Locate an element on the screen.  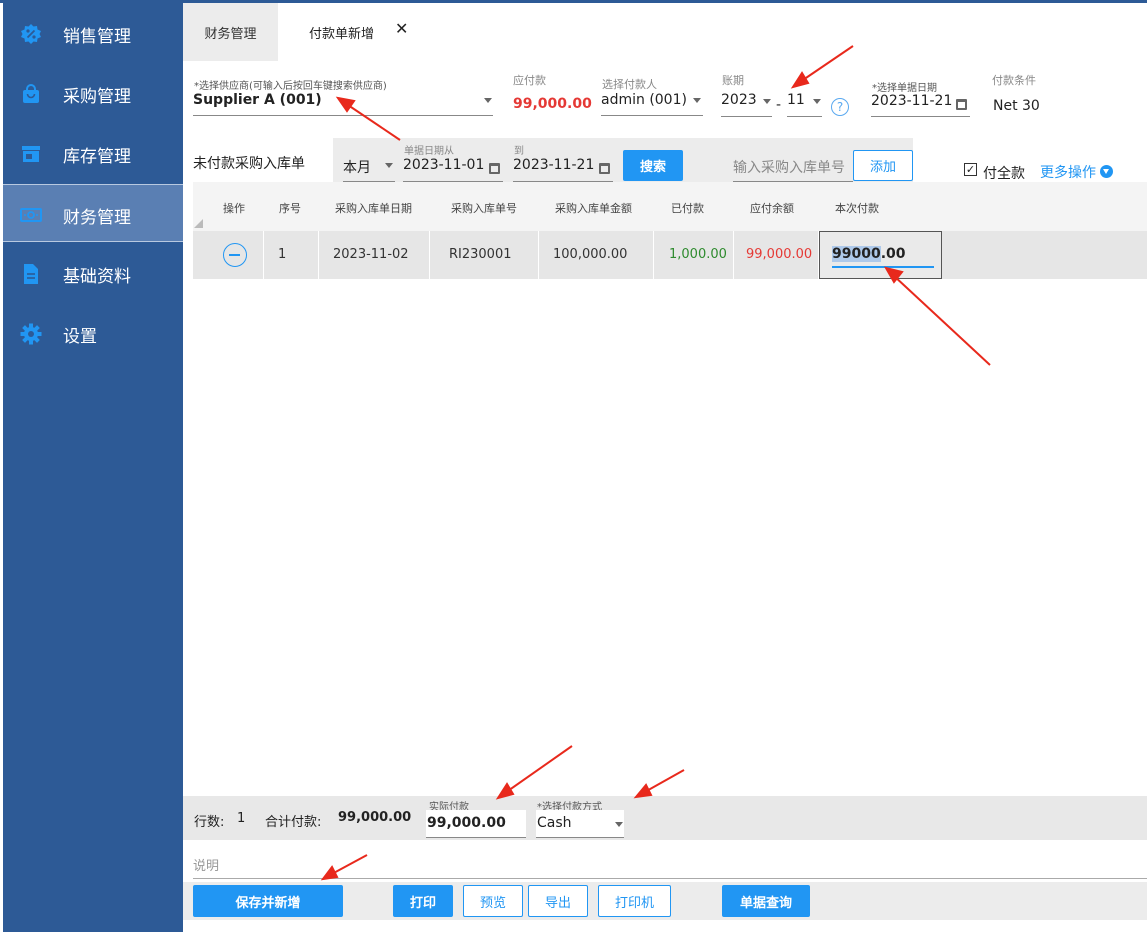
document-icon is located at coordinates (31, 274).